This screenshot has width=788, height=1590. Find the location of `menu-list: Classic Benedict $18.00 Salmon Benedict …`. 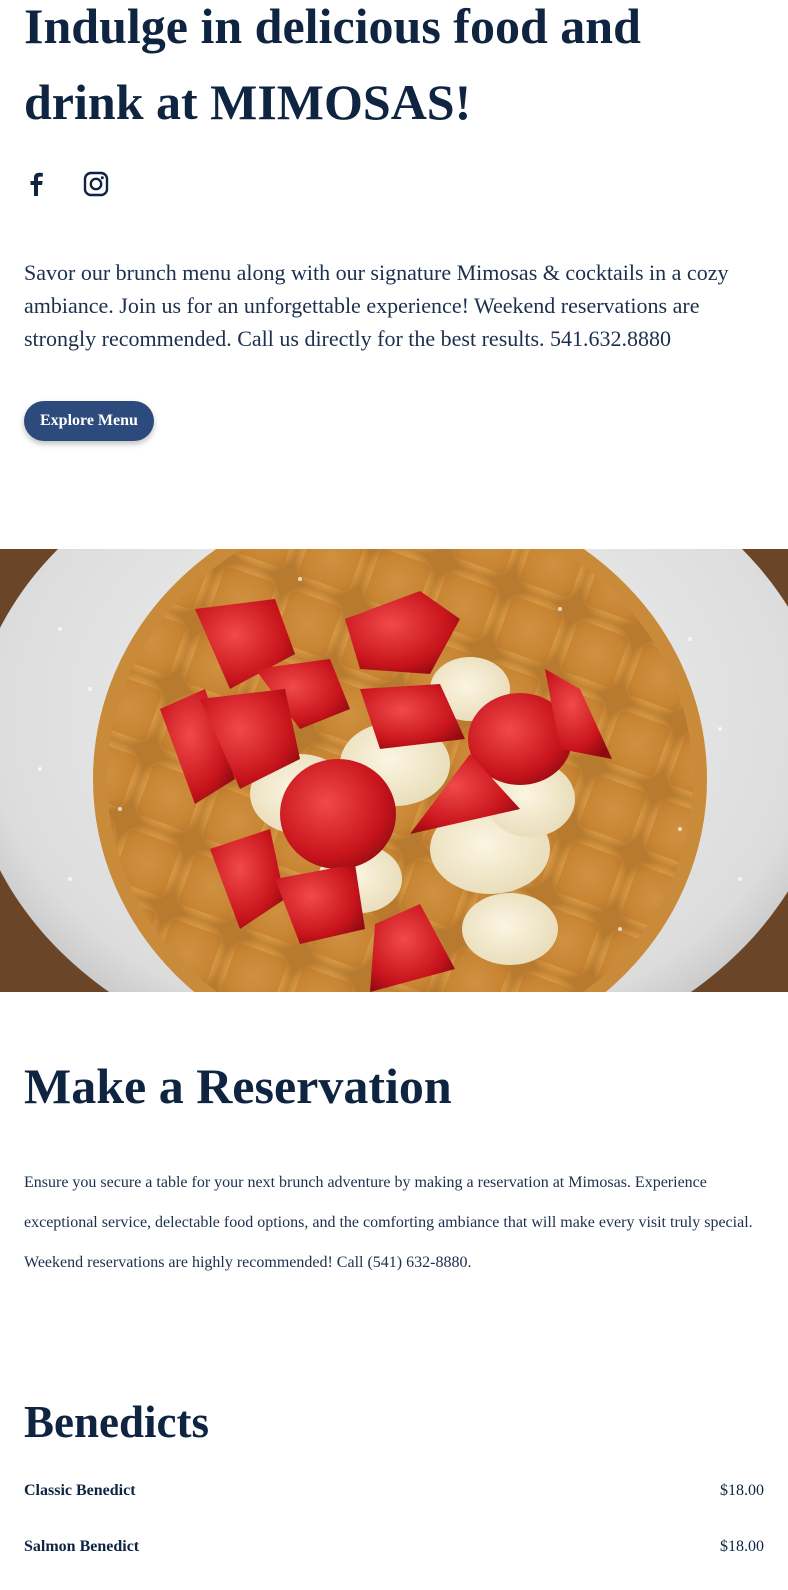

menu-list: Classic Benedict $18.00 Salmon Benedict … is located at coordinates (394, 1534).